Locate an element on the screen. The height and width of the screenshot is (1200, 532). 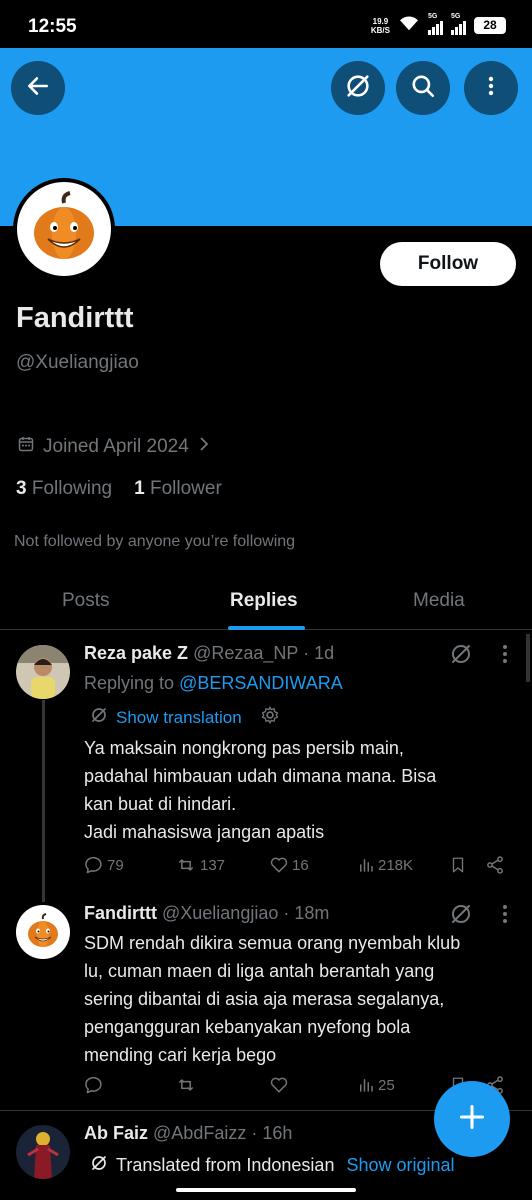
grok-button is located at coordinates (358, 88).